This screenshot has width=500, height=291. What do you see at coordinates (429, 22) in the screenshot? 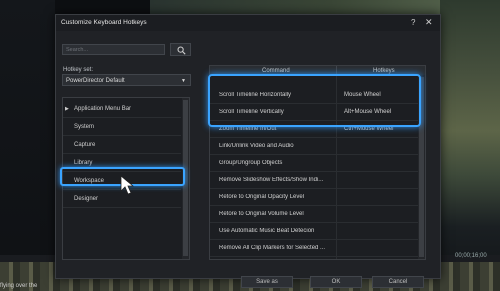
I see `close-button: ✕` at bounding box center [429, 22].